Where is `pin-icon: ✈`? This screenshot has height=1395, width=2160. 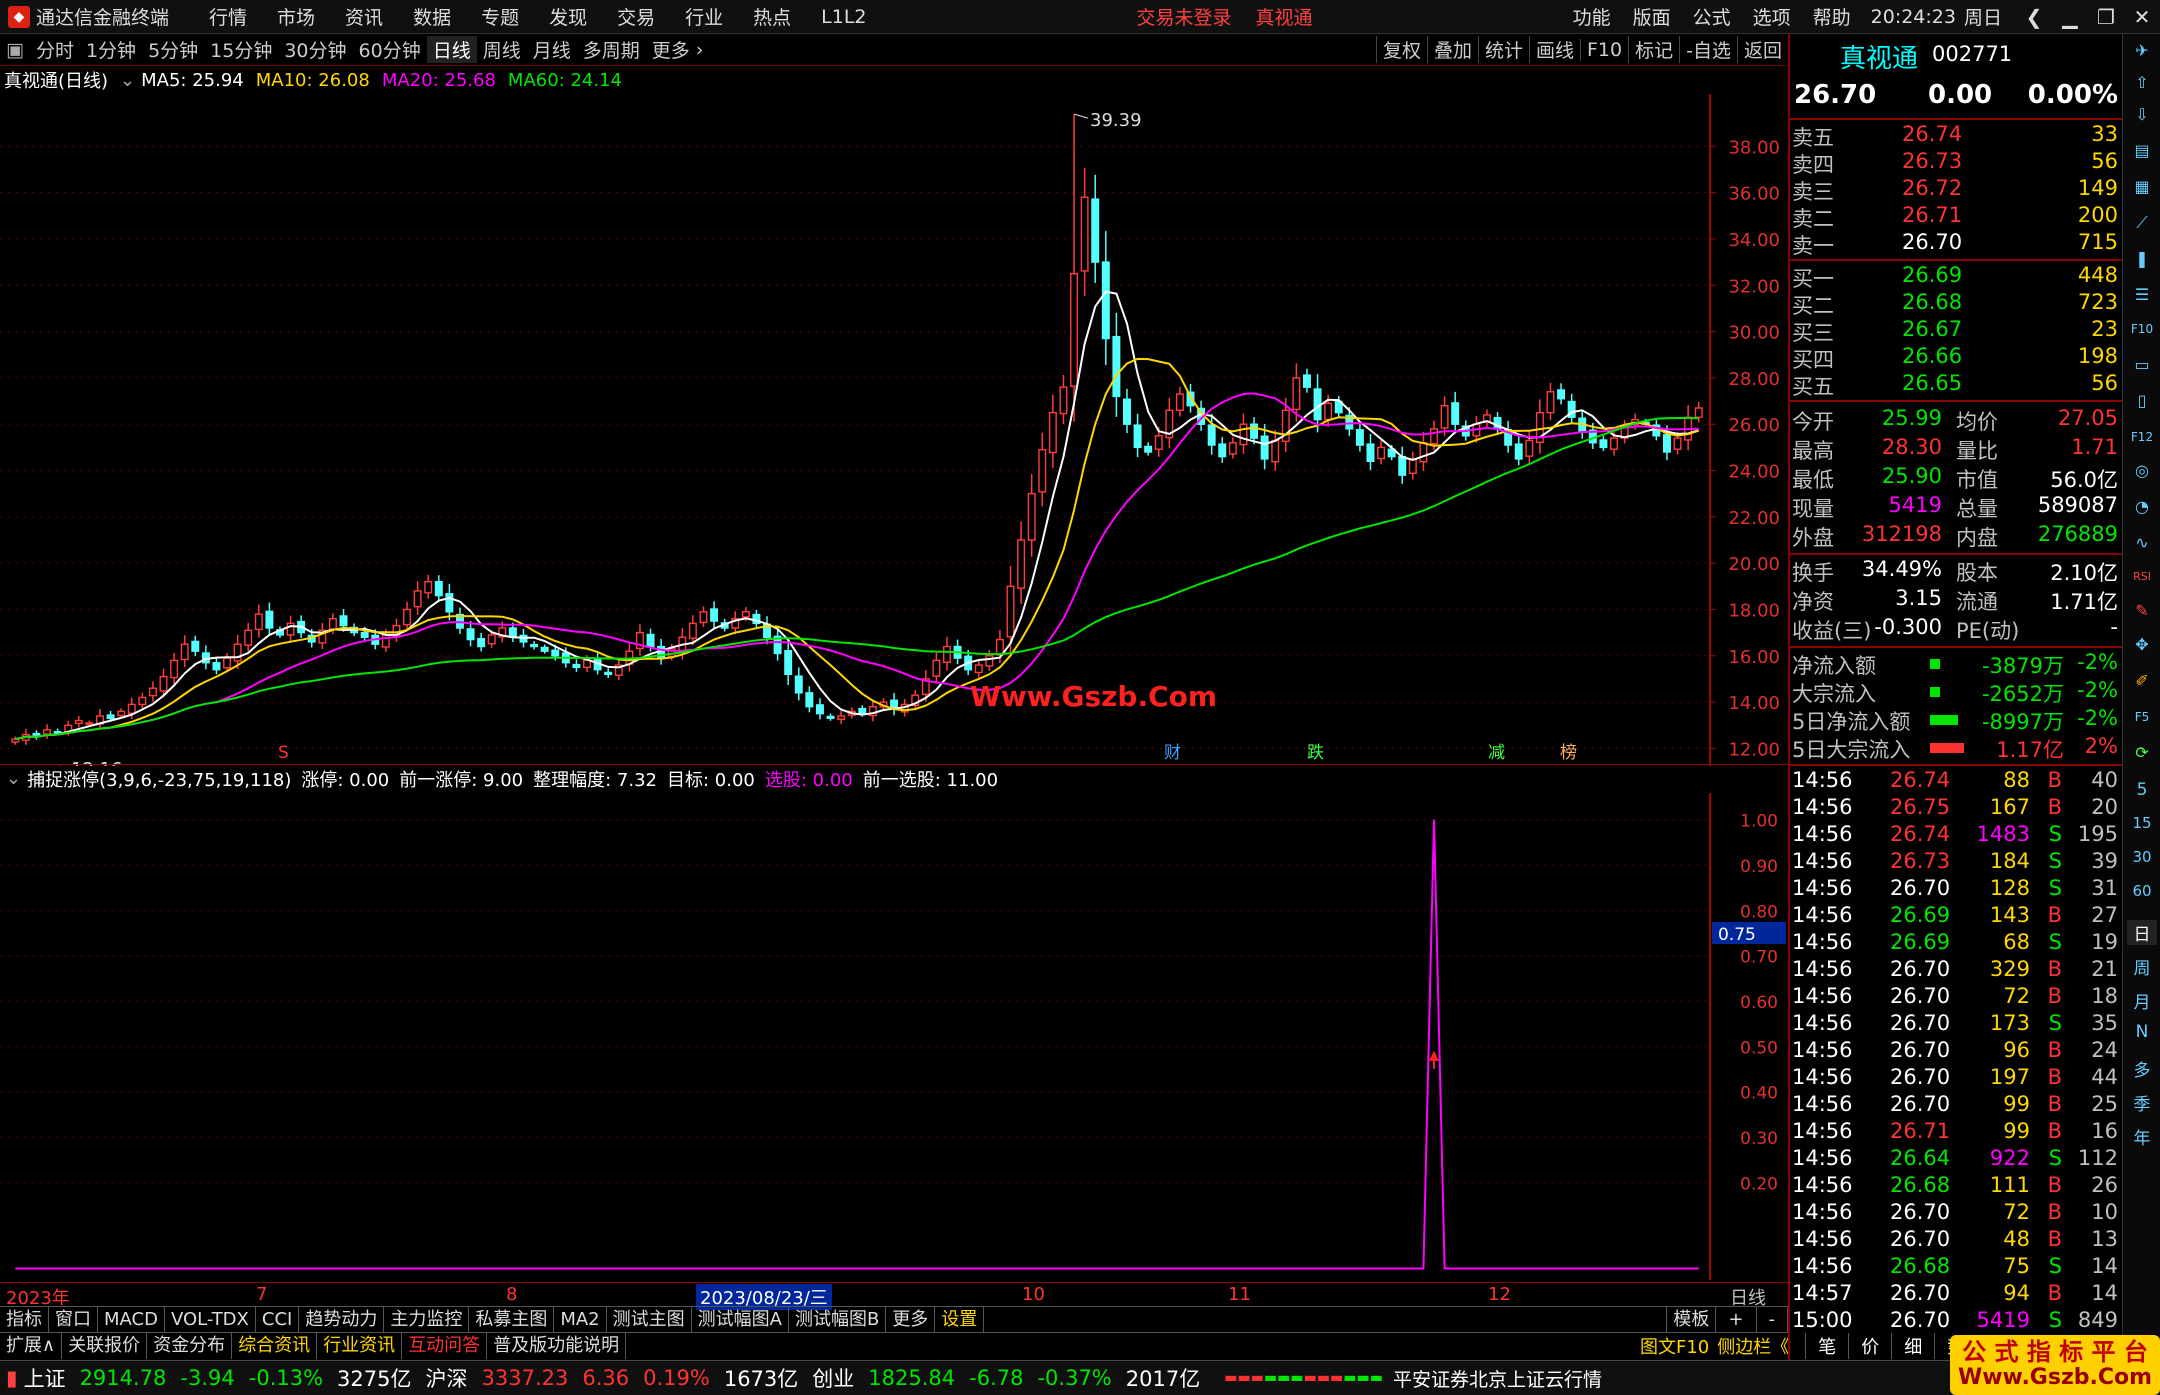 pin-icon: ✈ is located at coordinates (2142, 51).